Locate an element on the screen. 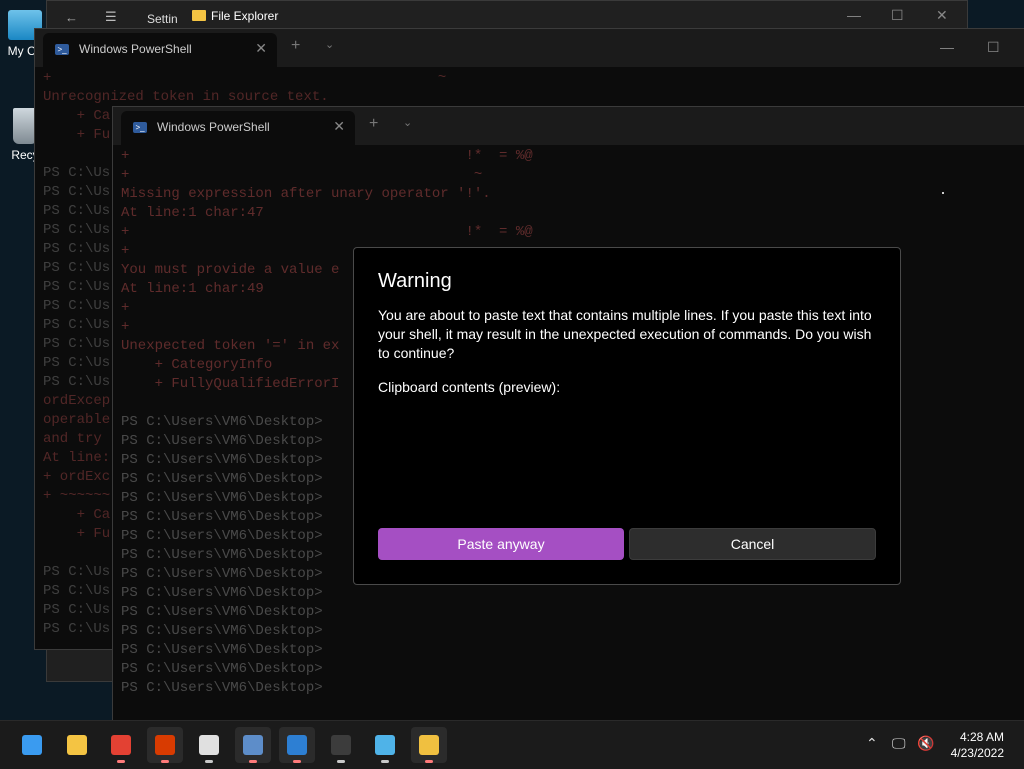  settings-taskbar-button is located at coordinates (253, 745).